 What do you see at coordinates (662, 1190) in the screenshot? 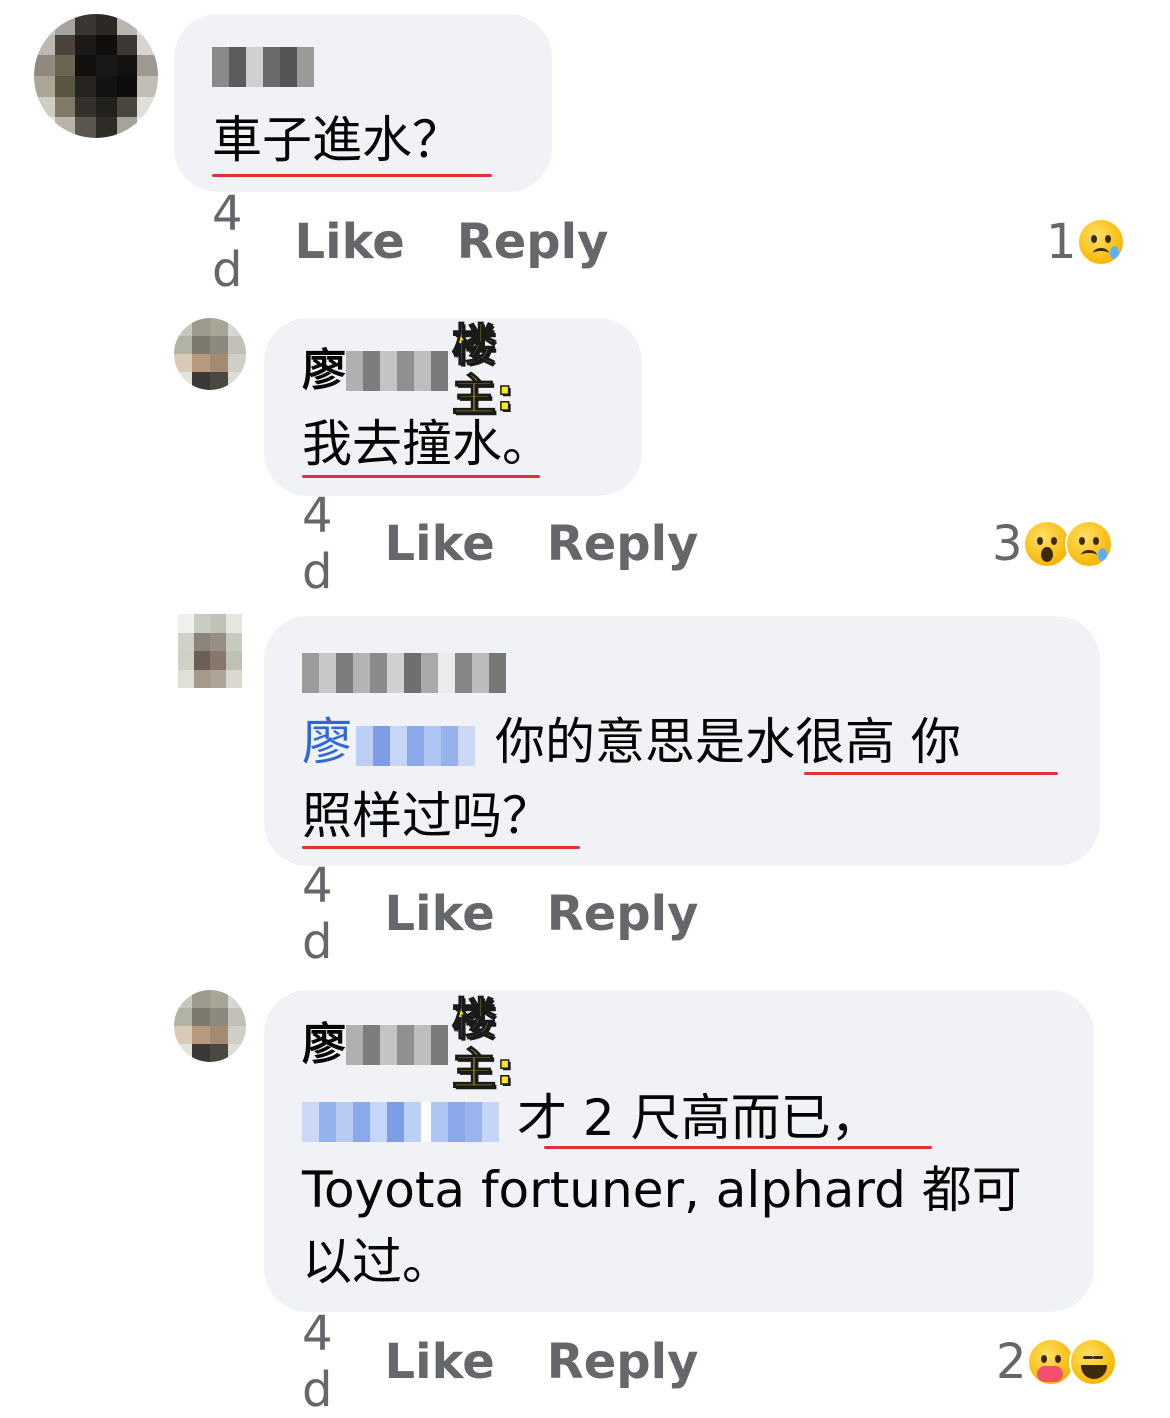
I see `comment-text-line-2: Toyota fortuner, alphard 都可` at bounding box center [662, 1190].